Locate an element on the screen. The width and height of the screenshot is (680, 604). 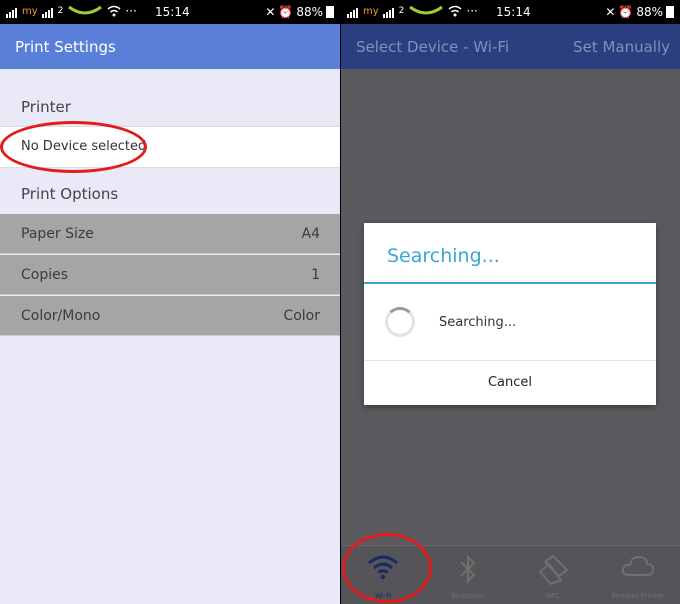
paper-size-option: Paper Size A4 is located at coordinates (170, 234).